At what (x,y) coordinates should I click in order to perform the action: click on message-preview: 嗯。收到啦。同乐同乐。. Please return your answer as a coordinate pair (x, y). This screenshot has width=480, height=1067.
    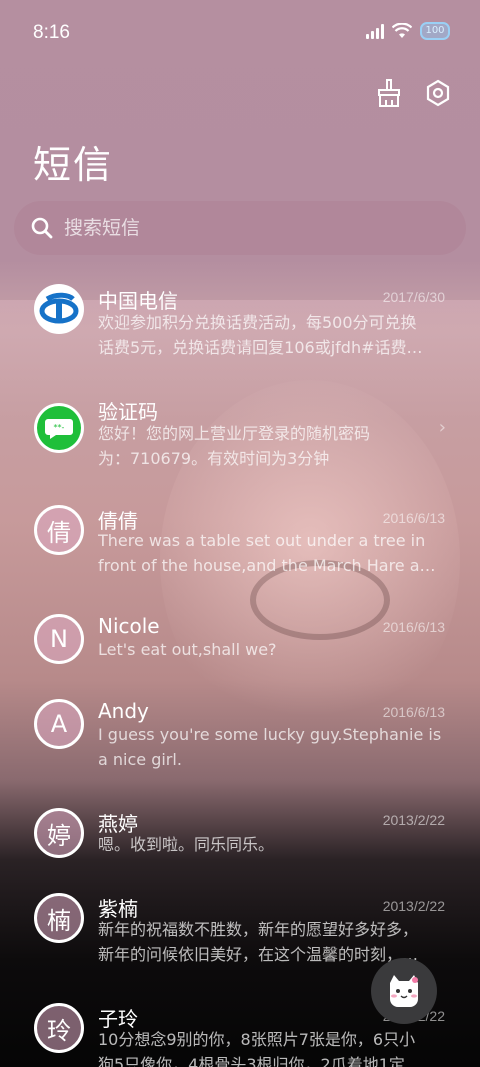
    Looking at the image, I should click on (186, 844).